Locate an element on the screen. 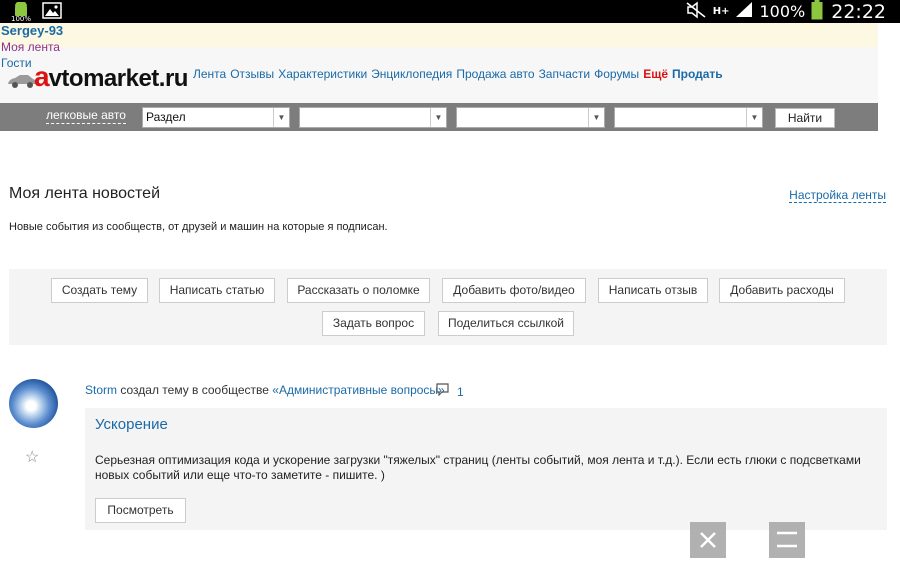 This screenshot has height=563, width=900. comments-count: 1 is located at coordinates (460, 392).